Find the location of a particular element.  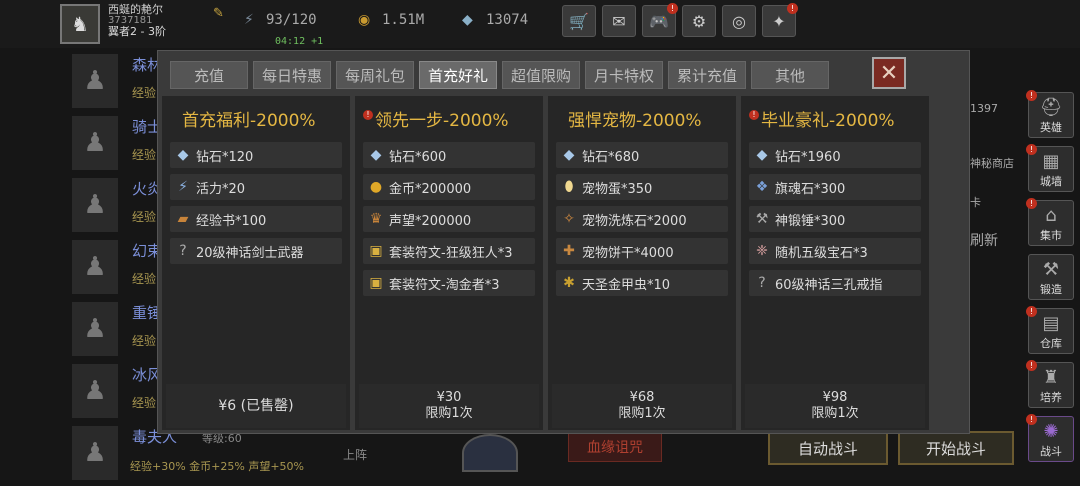

energy-icon: ⚡ is located at coordinates (183, 187).